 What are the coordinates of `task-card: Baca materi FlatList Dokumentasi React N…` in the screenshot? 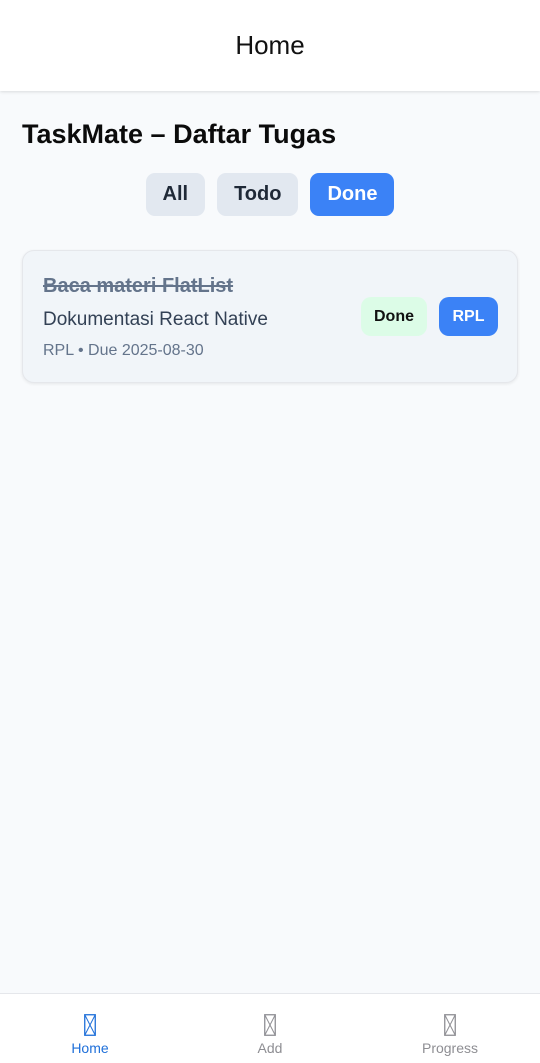 It's located at (270, 316).